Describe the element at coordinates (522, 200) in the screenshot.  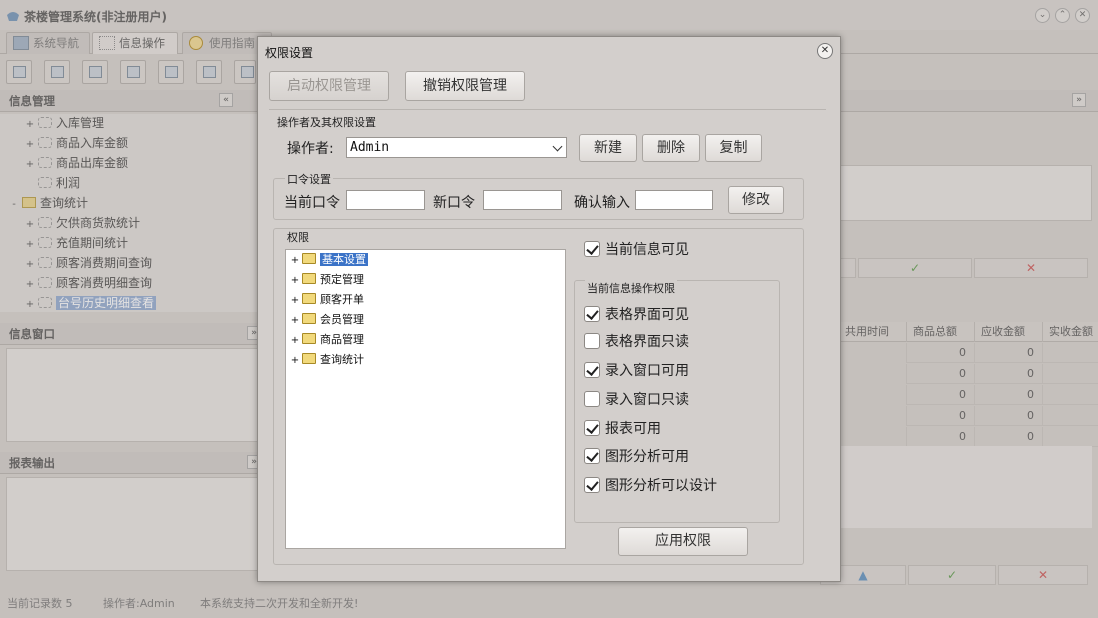
I see `new-password-input` at that location.